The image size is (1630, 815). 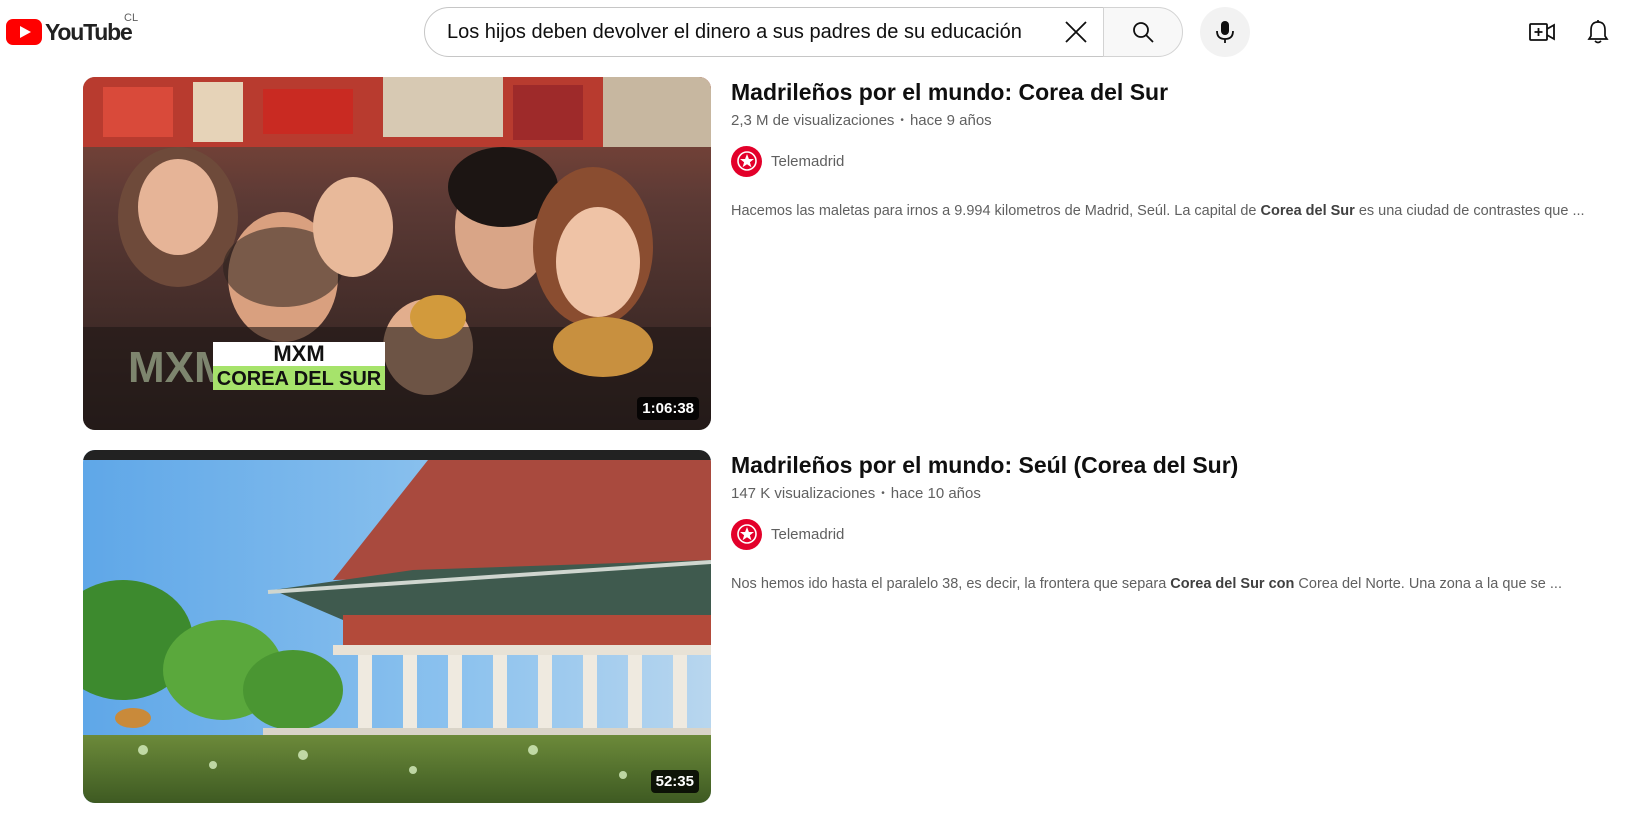 I want to click on country-code: CL, so click(x=131, y=18).